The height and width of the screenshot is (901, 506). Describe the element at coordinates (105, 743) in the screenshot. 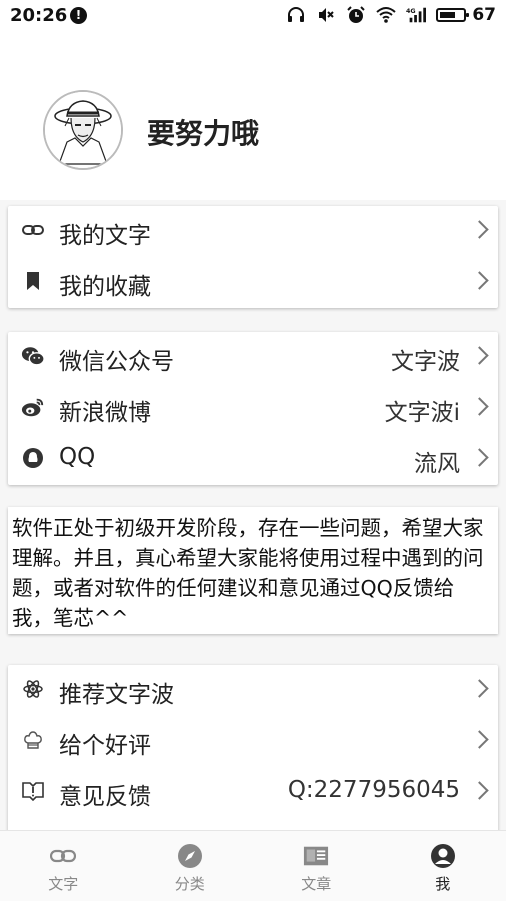

I see `menu-item-label: 给个好评` at that location.